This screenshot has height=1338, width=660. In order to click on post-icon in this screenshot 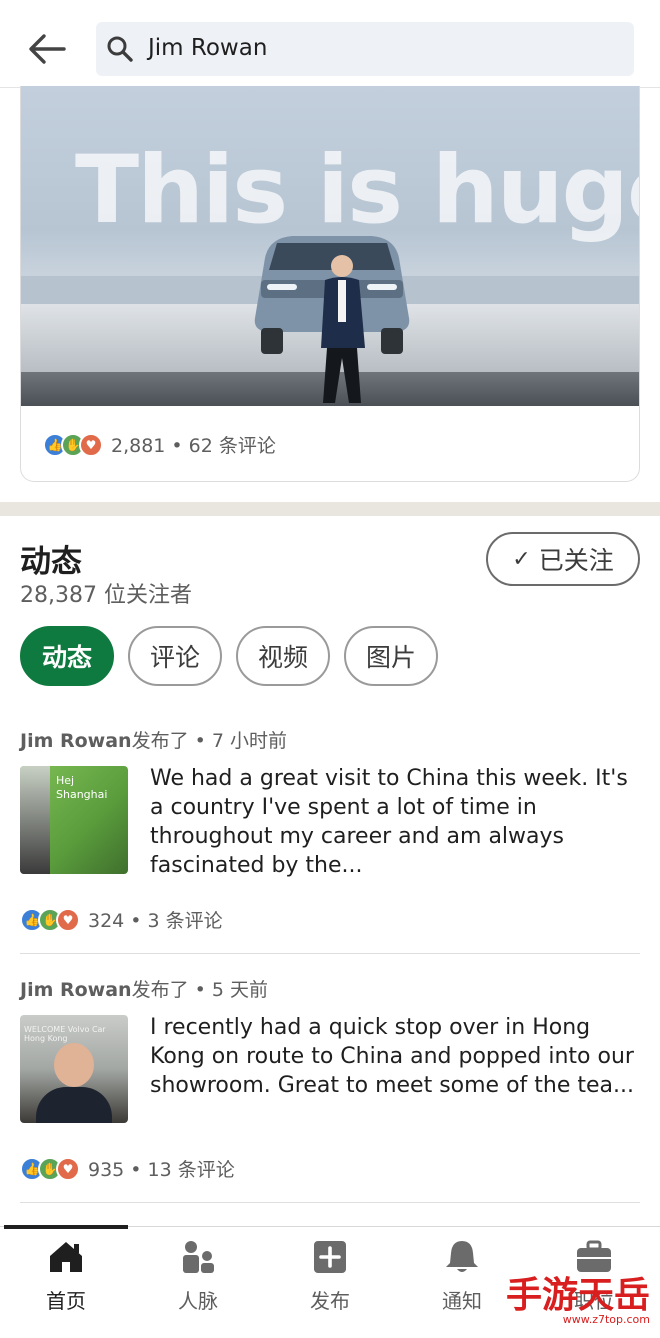, I will do `click(330, 1257)`.